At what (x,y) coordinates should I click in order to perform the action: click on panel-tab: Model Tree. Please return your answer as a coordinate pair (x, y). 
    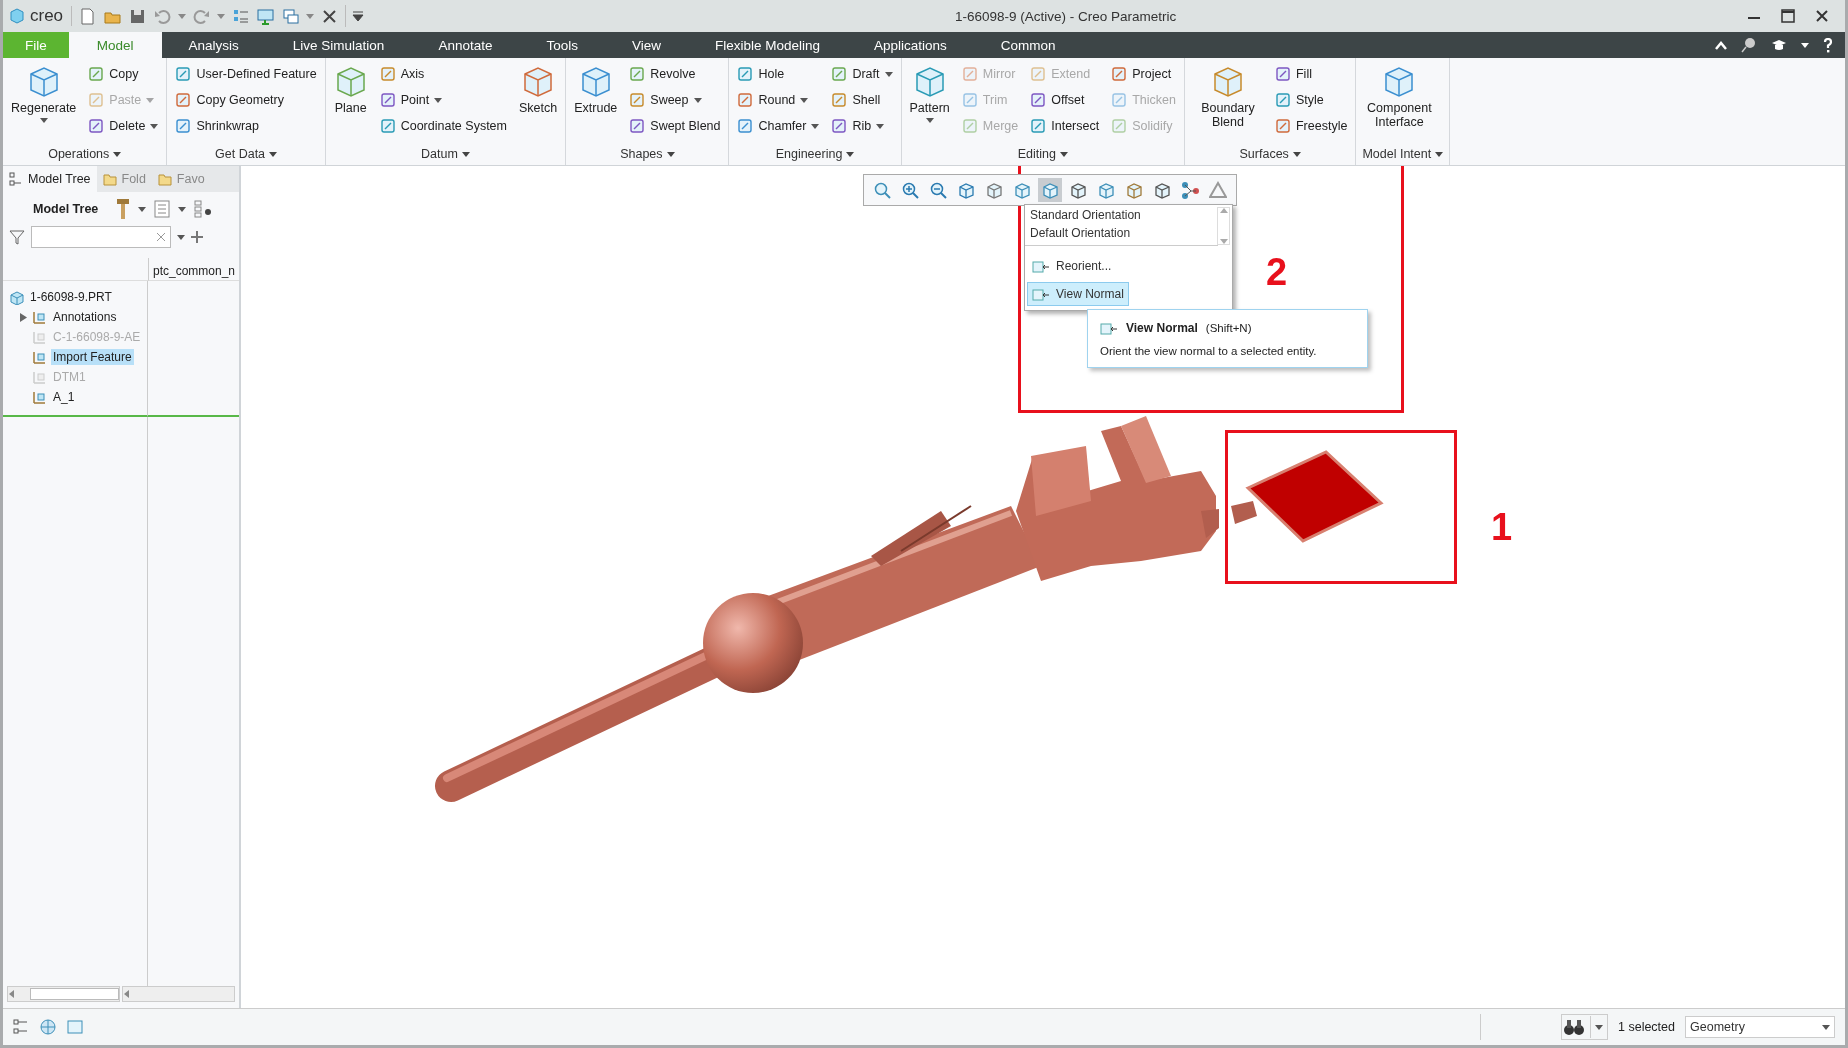
    Looking at the image, I should click on (50, 179).